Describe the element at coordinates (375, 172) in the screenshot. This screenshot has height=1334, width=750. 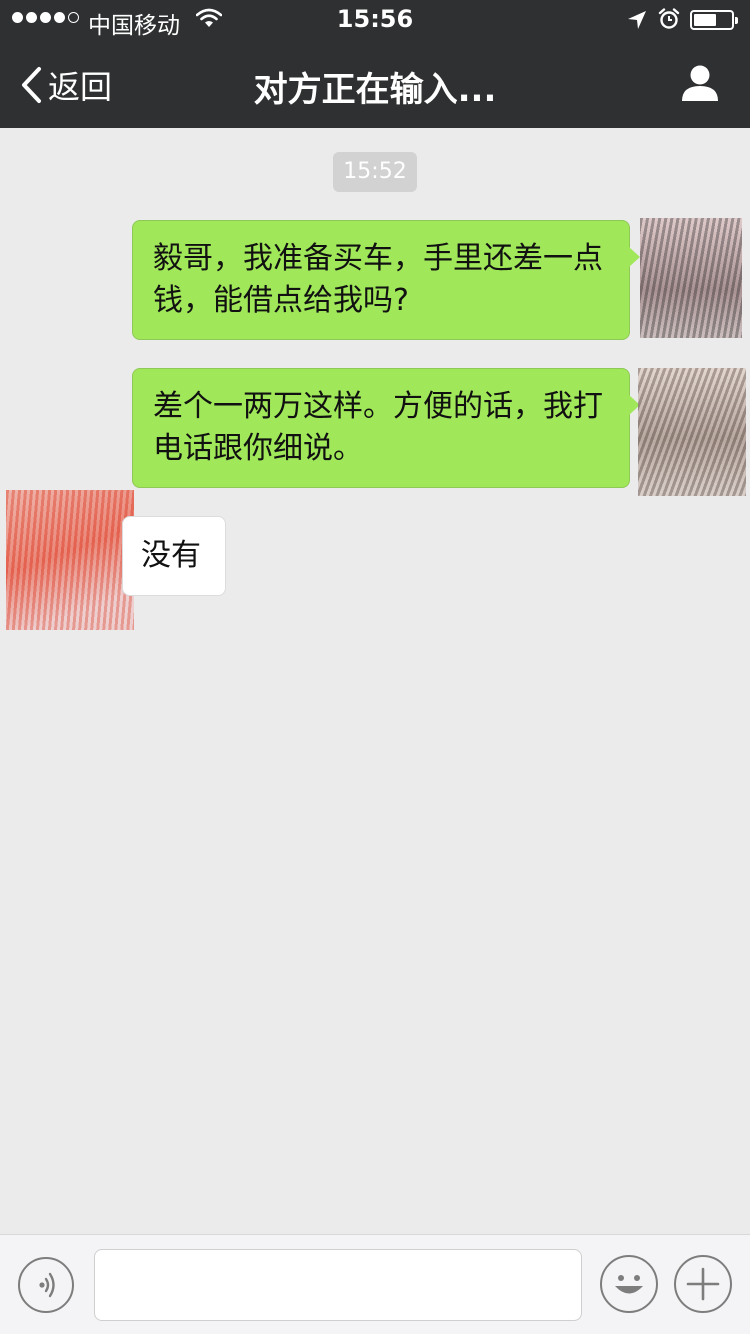
I see `message-timestamp: 15:52` at that location.